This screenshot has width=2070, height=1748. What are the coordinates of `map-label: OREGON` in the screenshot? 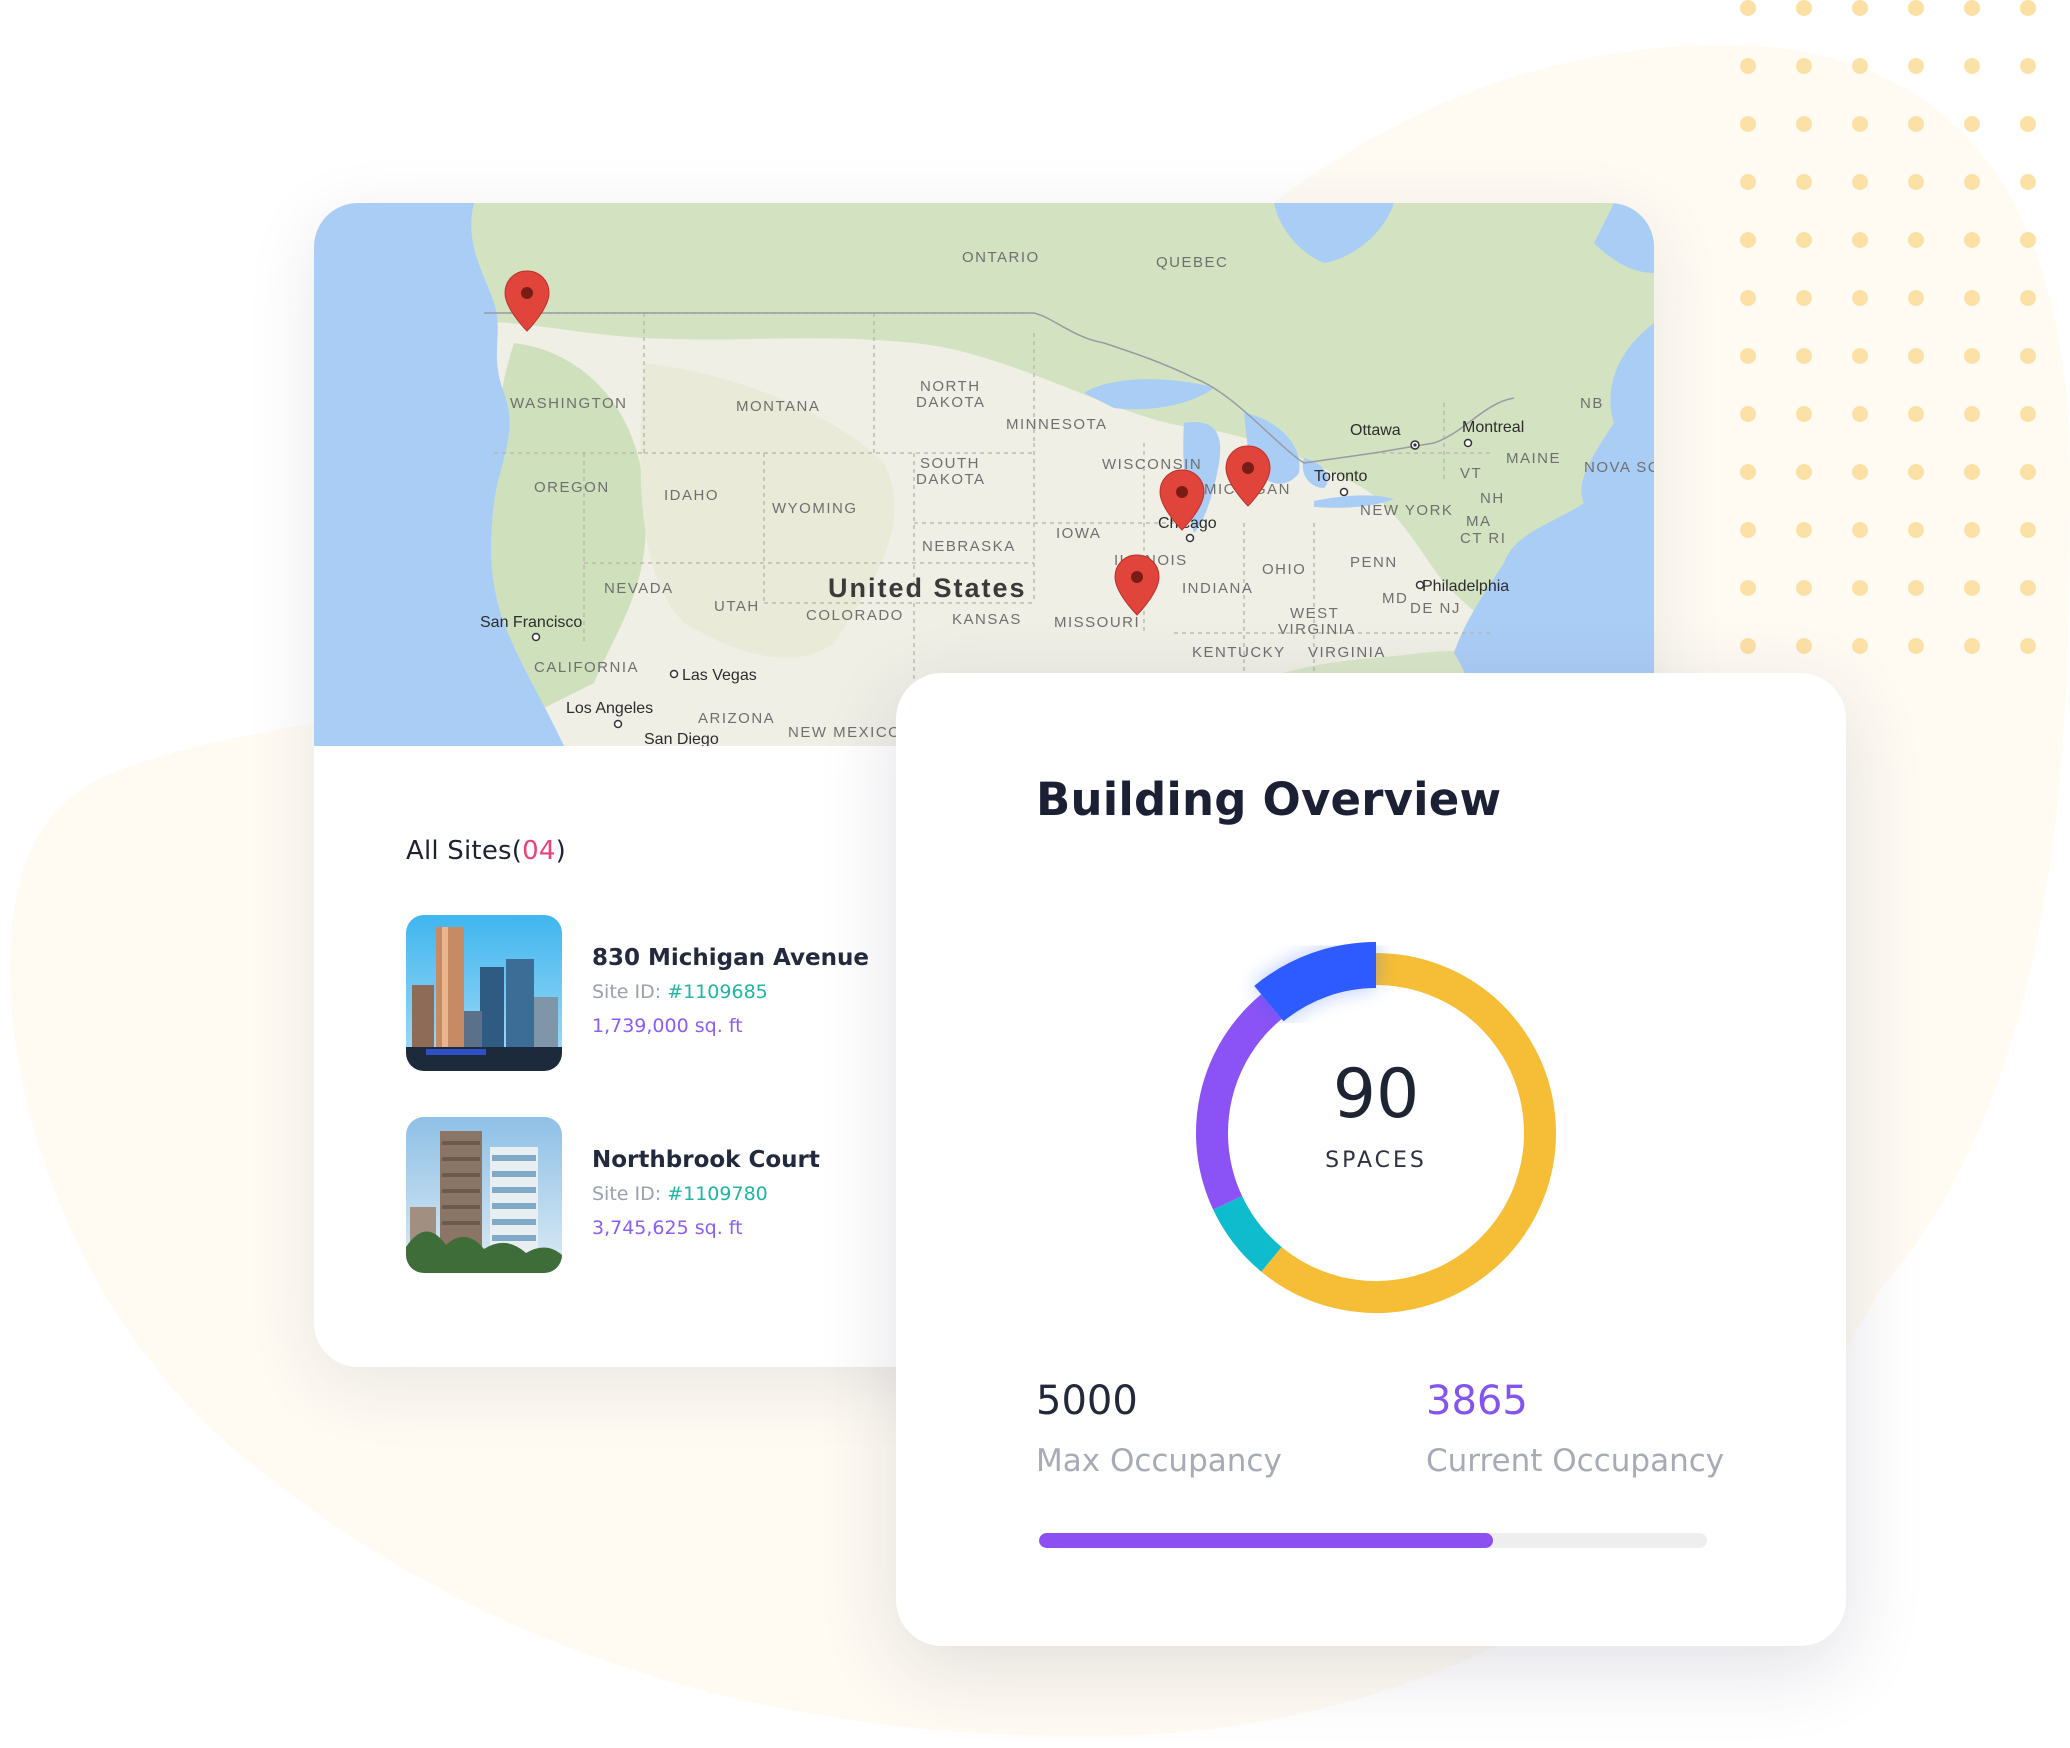 It's located at (572, 487).